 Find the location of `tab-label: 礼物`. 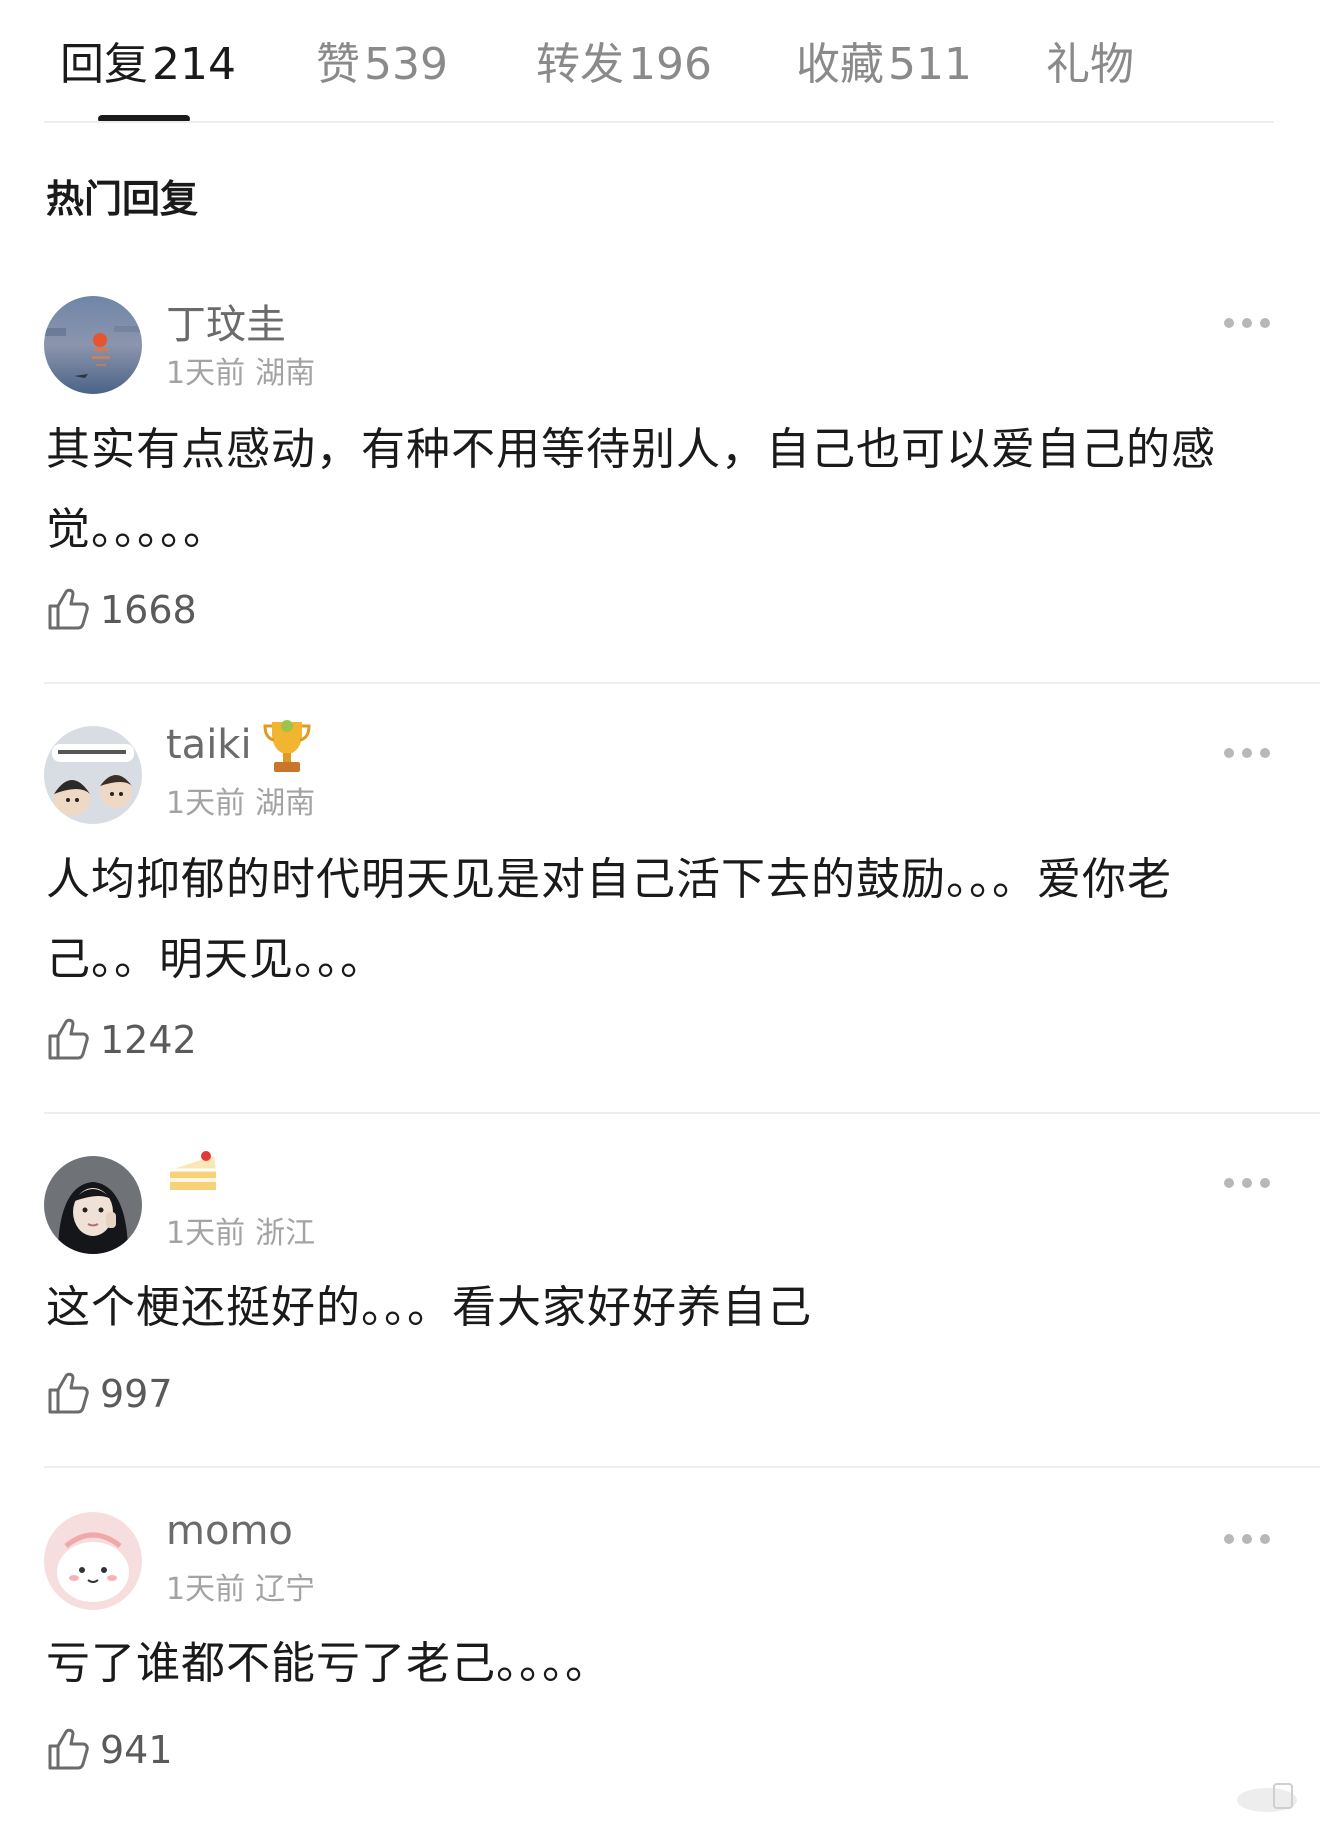

tab-label: 礼物 is located at coordinates (1090, 64).